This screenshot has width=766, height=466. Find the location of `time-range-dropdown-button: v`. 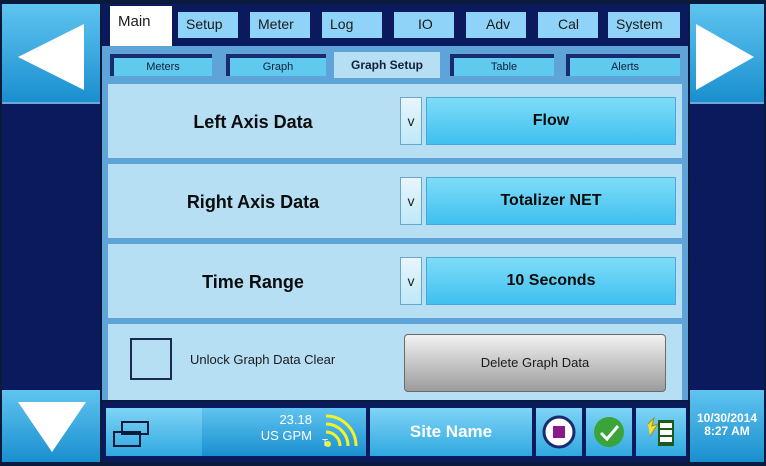

time-range-dropdown-button: v is located at coordinates (411, 281).